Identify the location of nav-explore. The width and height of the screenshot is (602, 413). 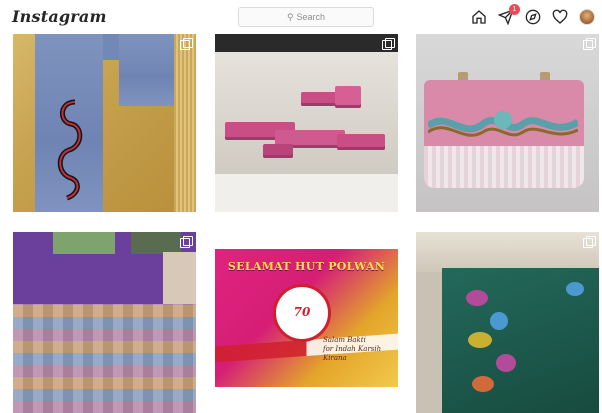
(533, 17).